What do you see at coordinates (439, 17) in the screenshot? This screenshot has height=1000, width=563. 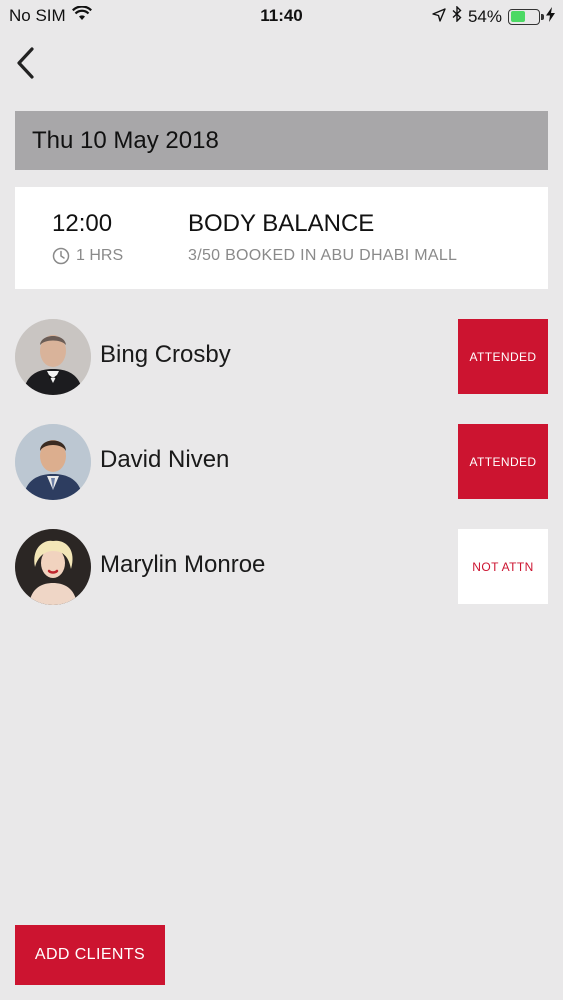 I see `location-arrow-icon` at bounding box center [439, 17].